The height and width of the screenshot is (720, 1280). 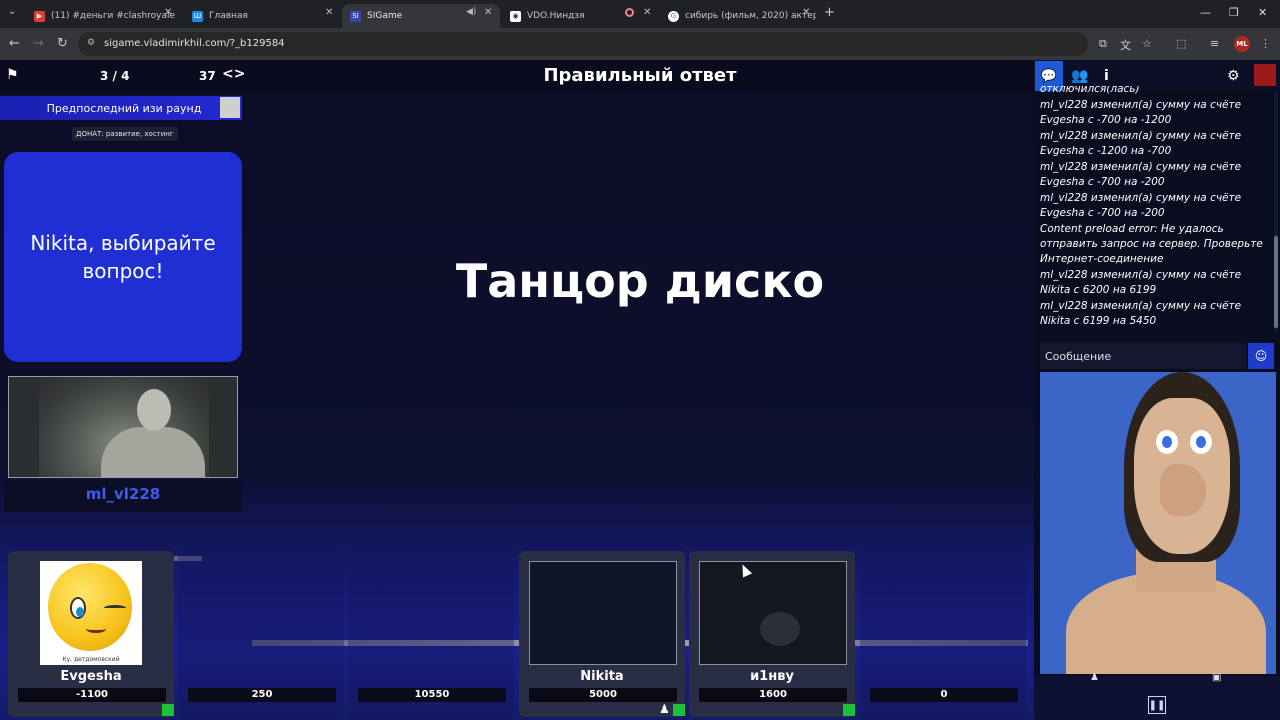 What do you see at coordinates (230, 107) in the screenshot?
I see `round-toggle` at bounding box center [230, 107].